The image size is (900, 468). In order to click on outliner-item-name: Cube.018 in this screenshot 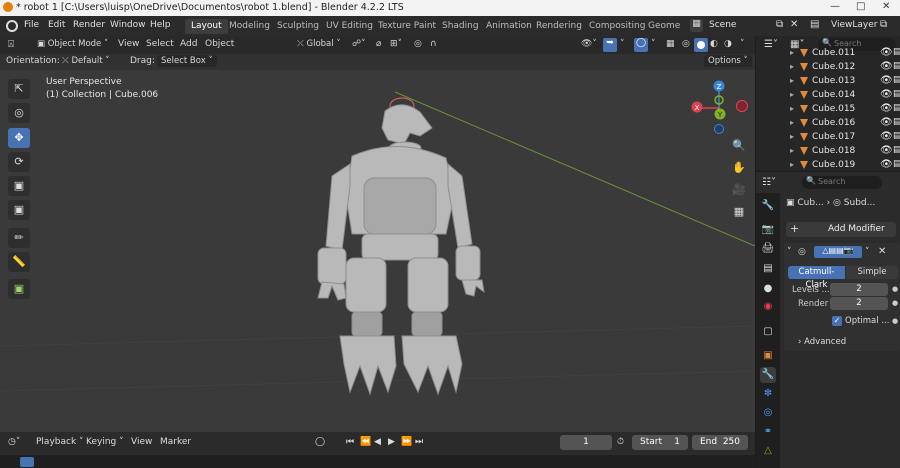, I will do `click(833, 151)`.